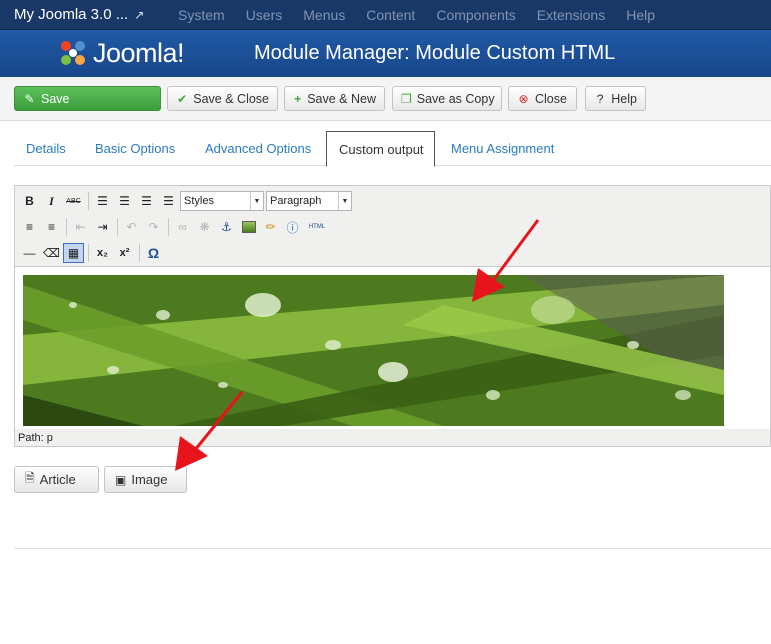 Image resolution: width=771 pixels, height=644 pixels. Describe the element at coordinates (226, 227) in the screenshot. I see `anchor-button: ⚓` at that location.